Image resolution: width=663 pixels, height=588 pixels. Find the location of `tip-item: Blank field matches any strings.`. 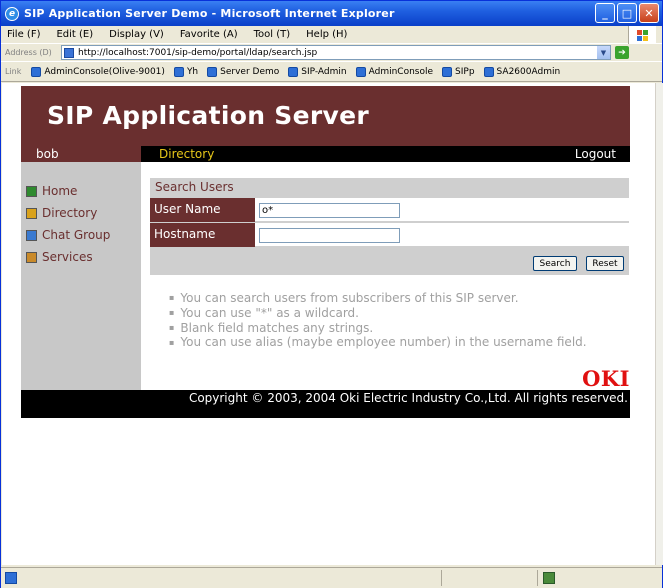

tip-item: Blank field matches any strings. is located at coordinates (378, 328).